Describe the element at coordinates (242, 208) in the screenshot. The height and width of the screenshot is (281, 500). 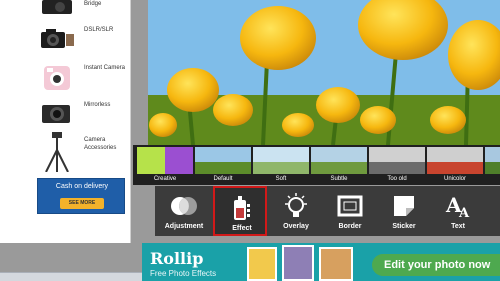
I see `effect-icon` at that location.